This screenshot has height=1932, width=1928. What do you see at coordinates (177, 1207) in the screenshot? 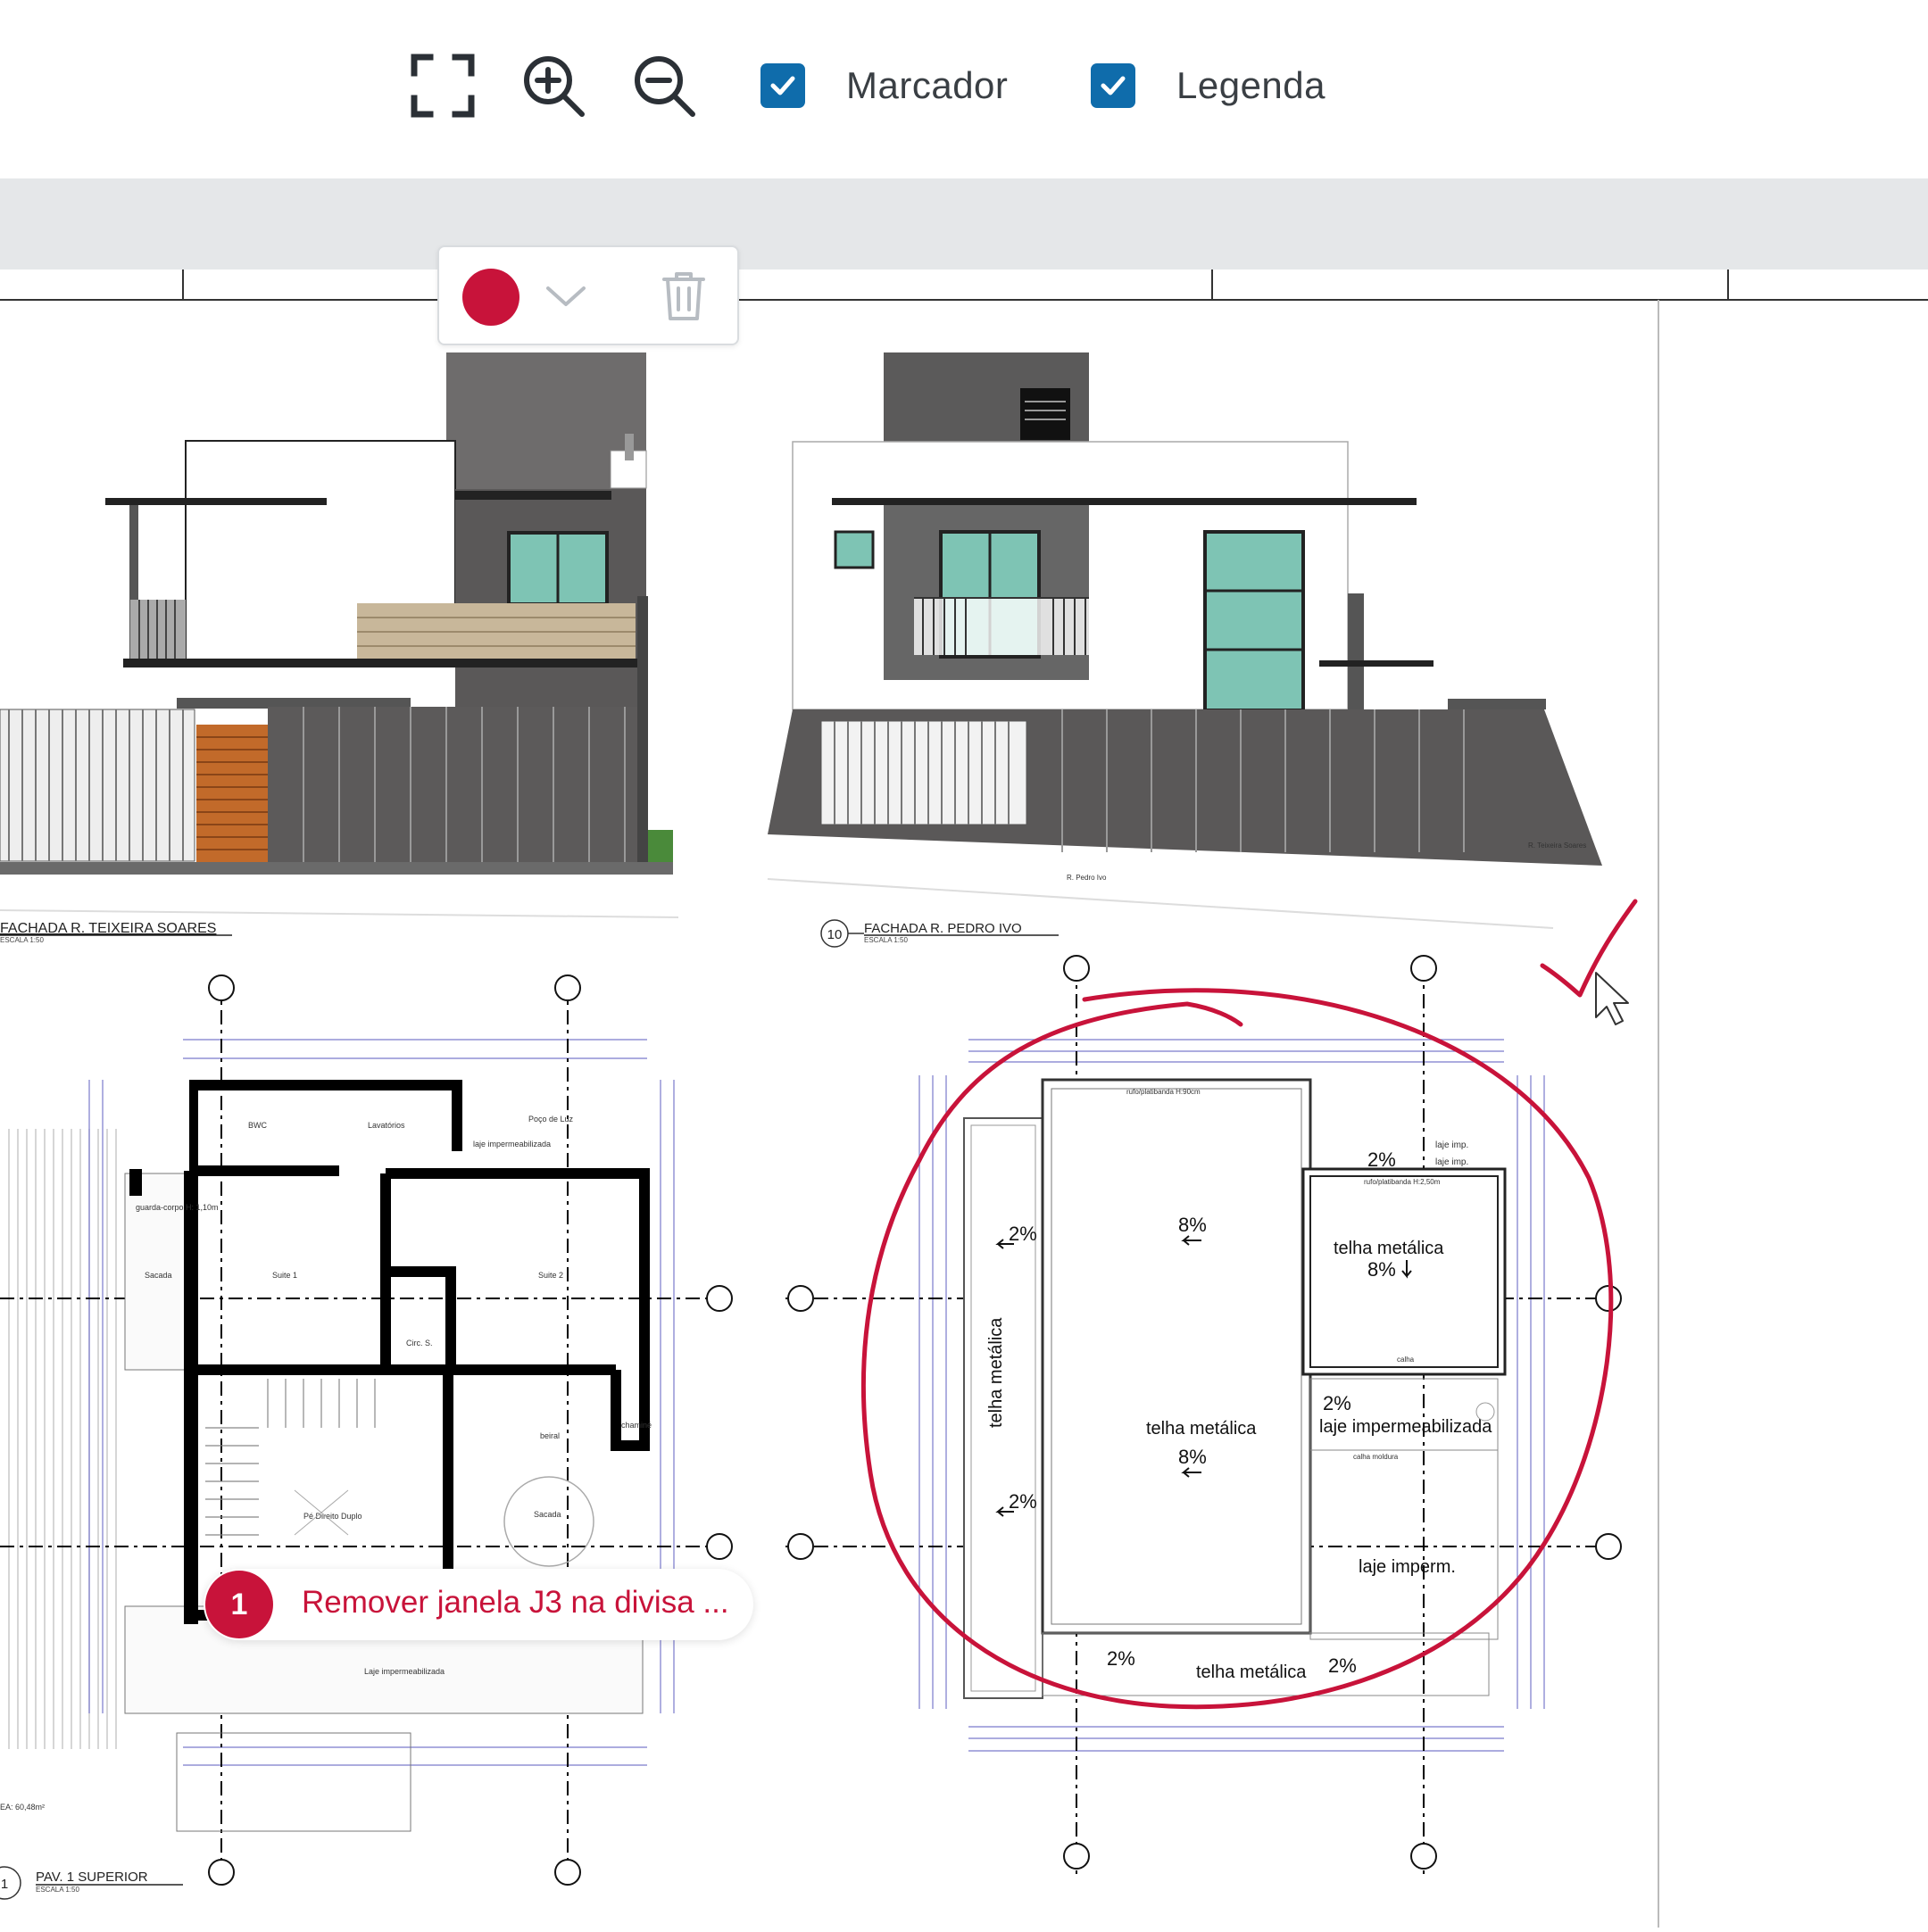
I see `room-label: guarda-corpo H: 1,10m` at bounding box center [177, 1207].